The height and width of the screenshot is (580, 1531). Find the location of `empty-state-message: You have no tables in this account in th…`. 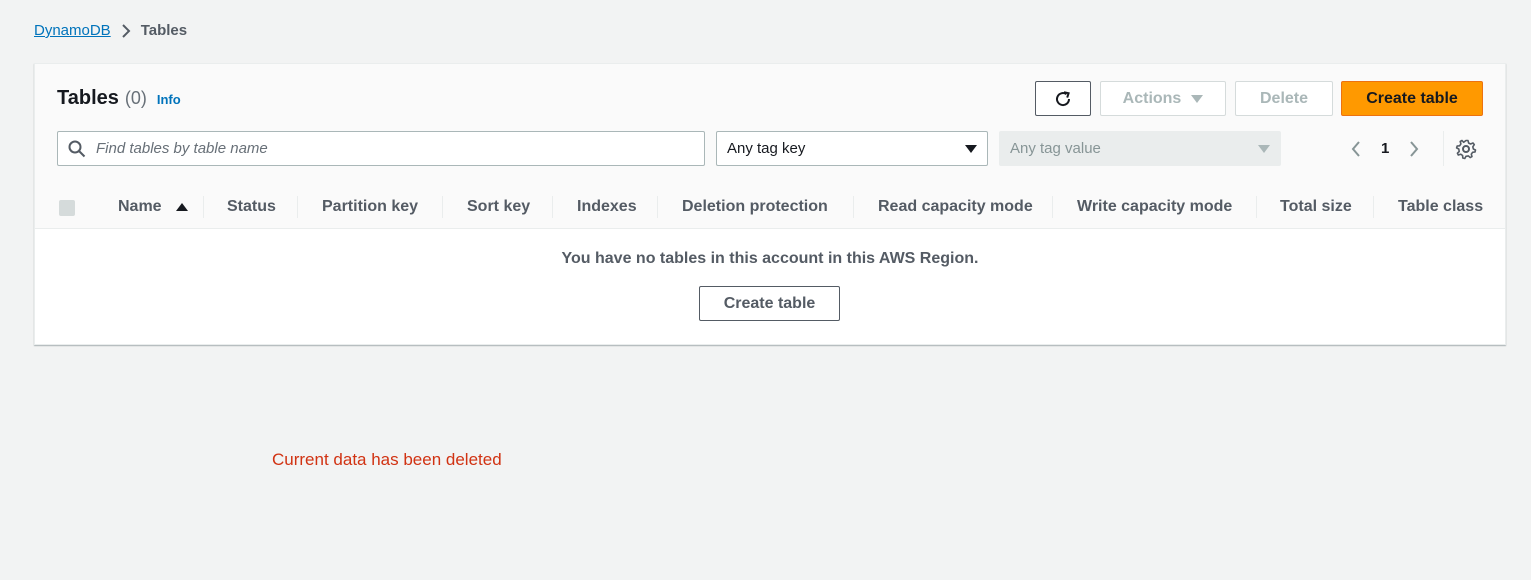

empty-state-message: You have no tables in this account in th… is located at coordinates (770, 258).